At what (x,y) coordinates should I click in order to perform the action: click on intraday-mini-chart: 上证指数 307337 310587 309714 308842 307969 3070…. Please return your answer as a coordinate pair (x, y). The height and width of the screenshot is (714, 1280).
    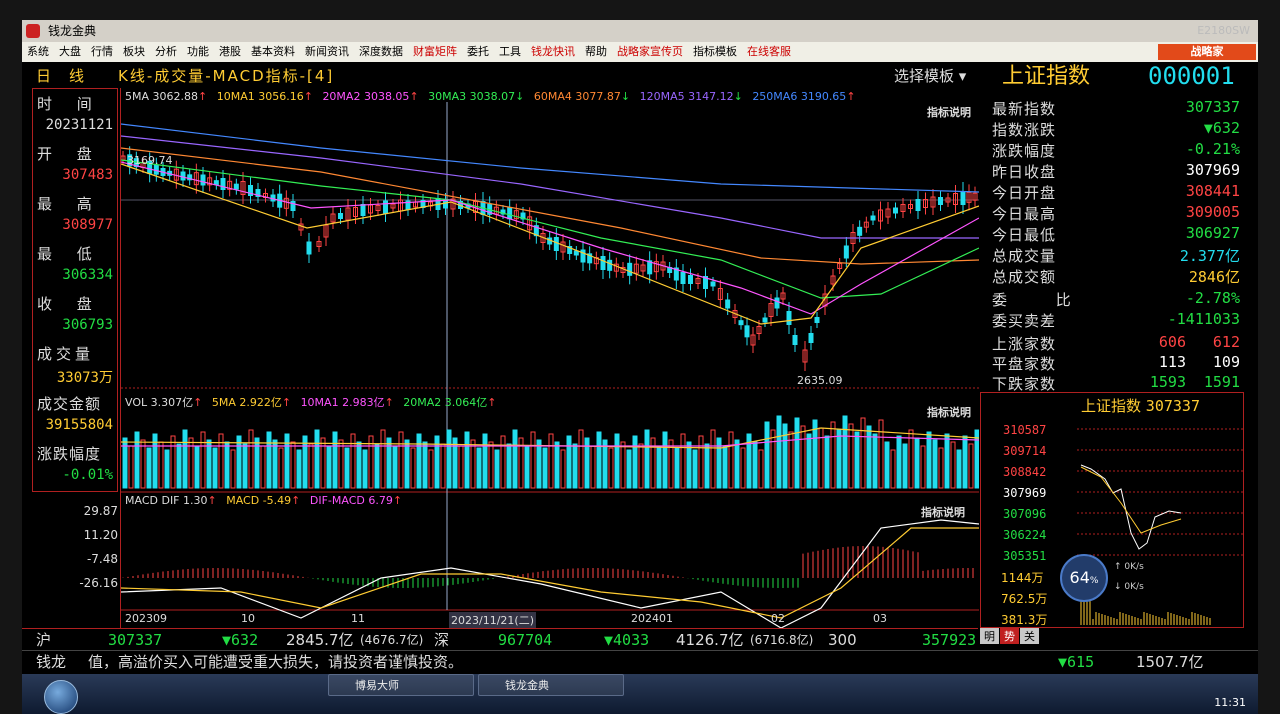
    Looking at the image, I should click on (1112, 510).